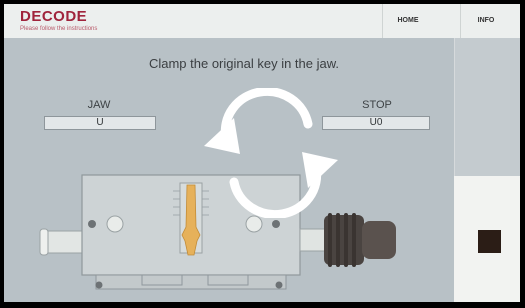  I want to click on instruction-text: Clamp the original key in the jaw., so click(244, 63).